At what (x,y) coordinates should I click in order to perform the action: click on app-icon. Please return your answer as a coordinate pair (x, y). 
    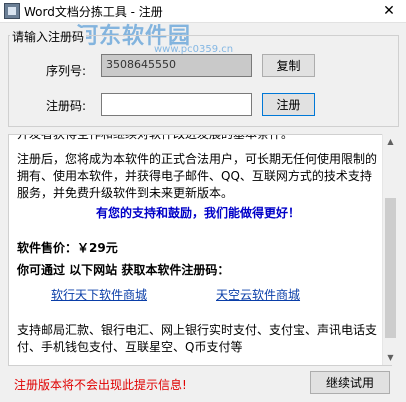
    Looking at the image, I should click on (12, 11).